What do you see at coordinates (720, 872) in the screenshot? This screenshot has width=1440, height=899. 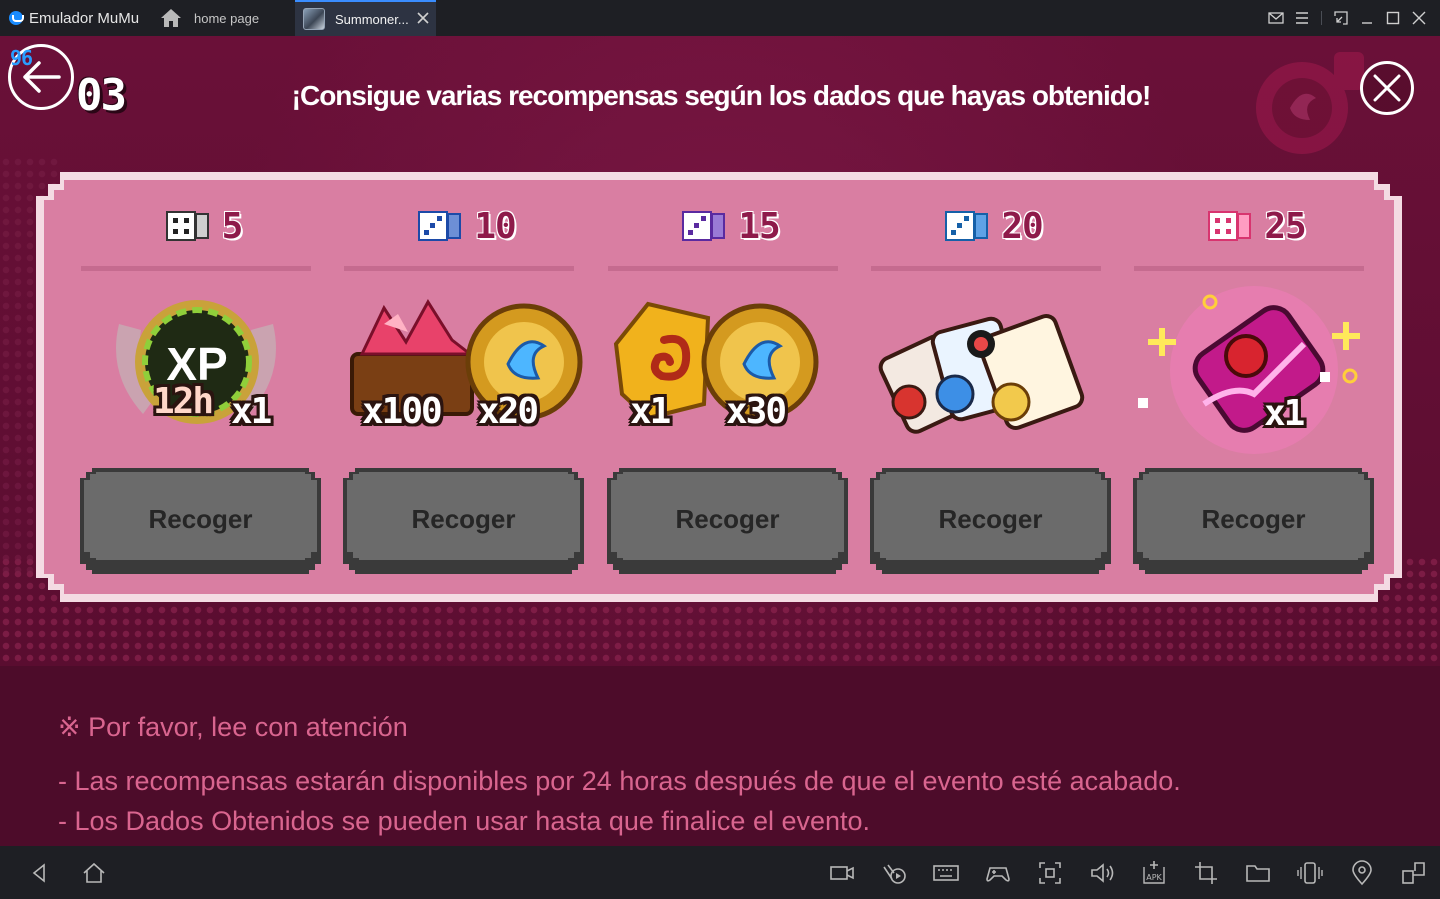 I see `emulator-toolbar: APK` at bounding box center [720, 872].